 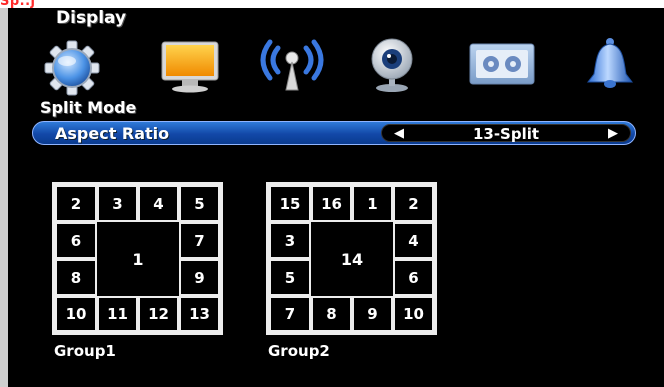 What do you see at coordinates (613, 133) in the screenshot?
I see `right-arrow-icon: ▶` at bounding box center [613, 133].